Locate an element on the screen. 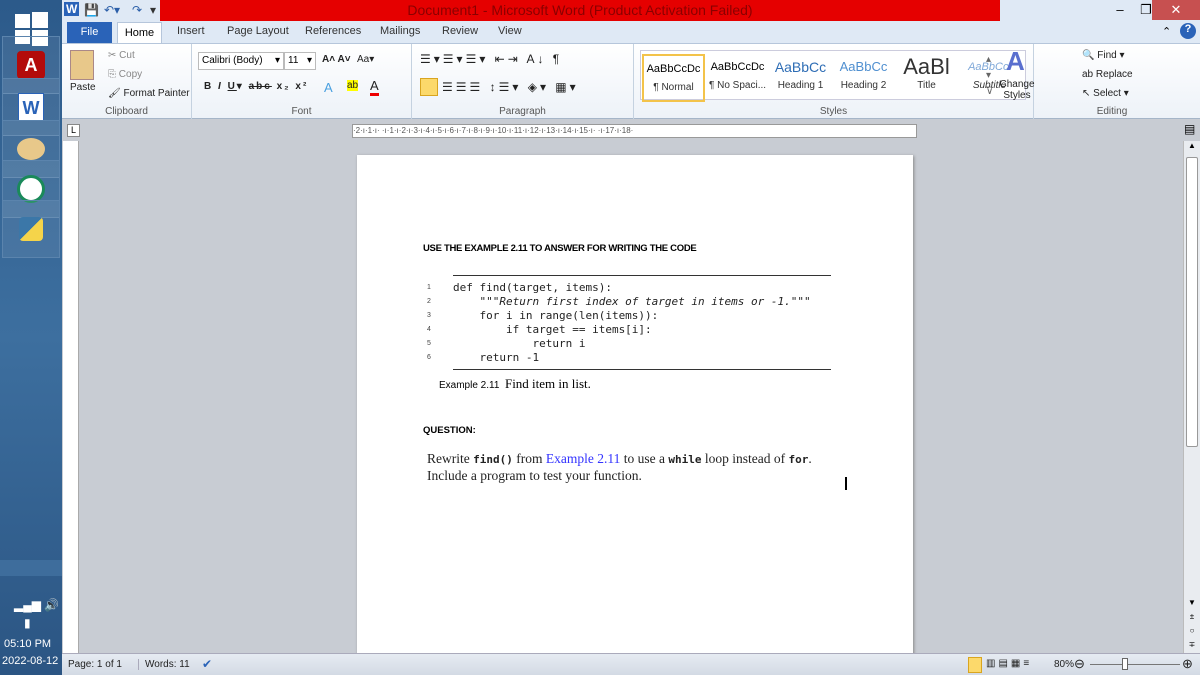 The height and width of the screenshot is (675, 1200). change-styles-icon: A is located at coordinates (1015, 61).